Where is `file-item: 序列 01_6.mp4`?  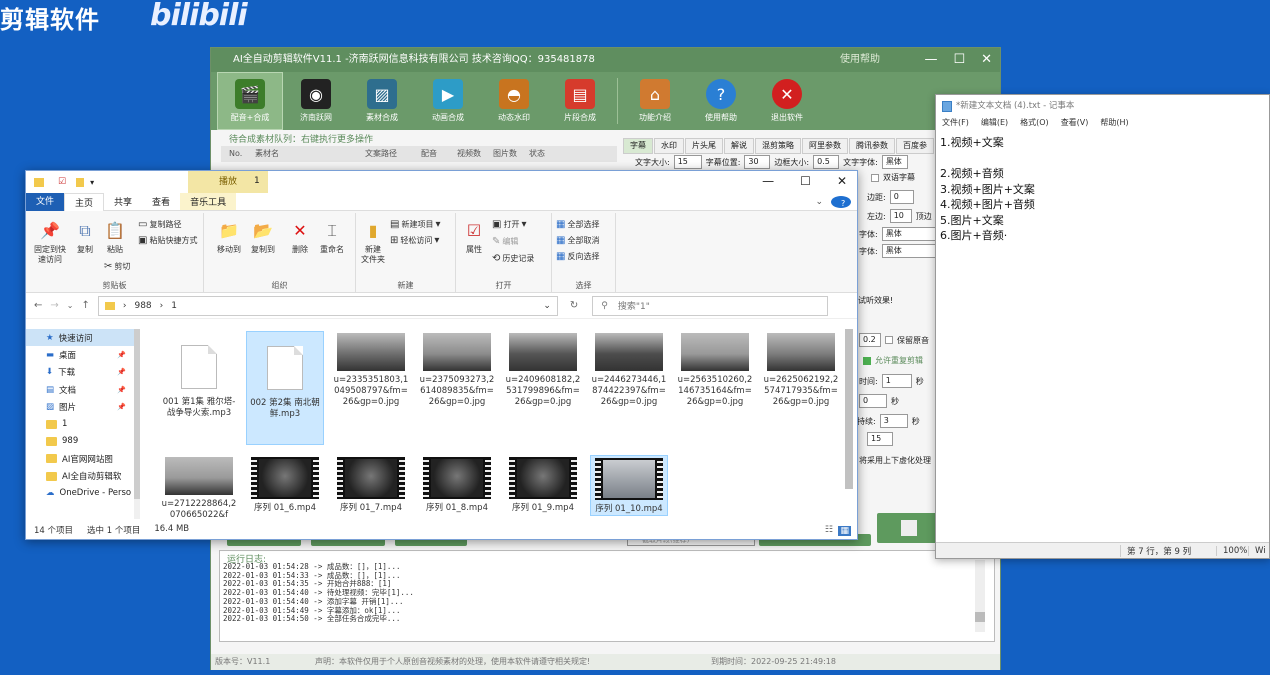 file-item: 序列 01_6.mp4 is located at coordinates (285, 484).